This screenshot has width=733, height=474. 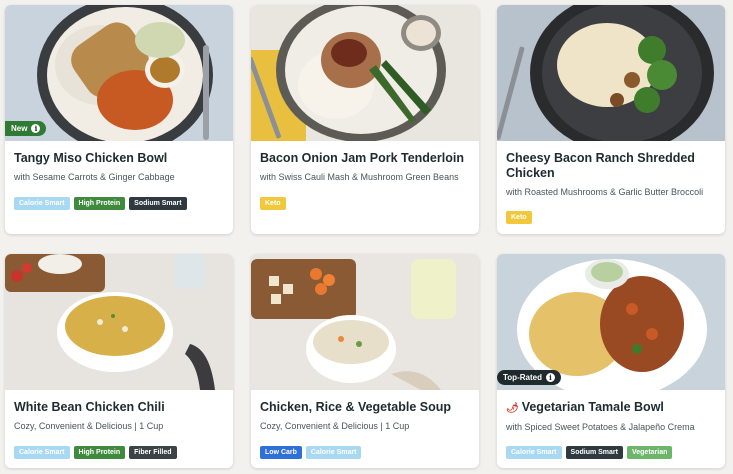 What do you see at coordinates (19, 128) in the screenshot?
I see `badge-label: New` at bounding box center [19, 128].